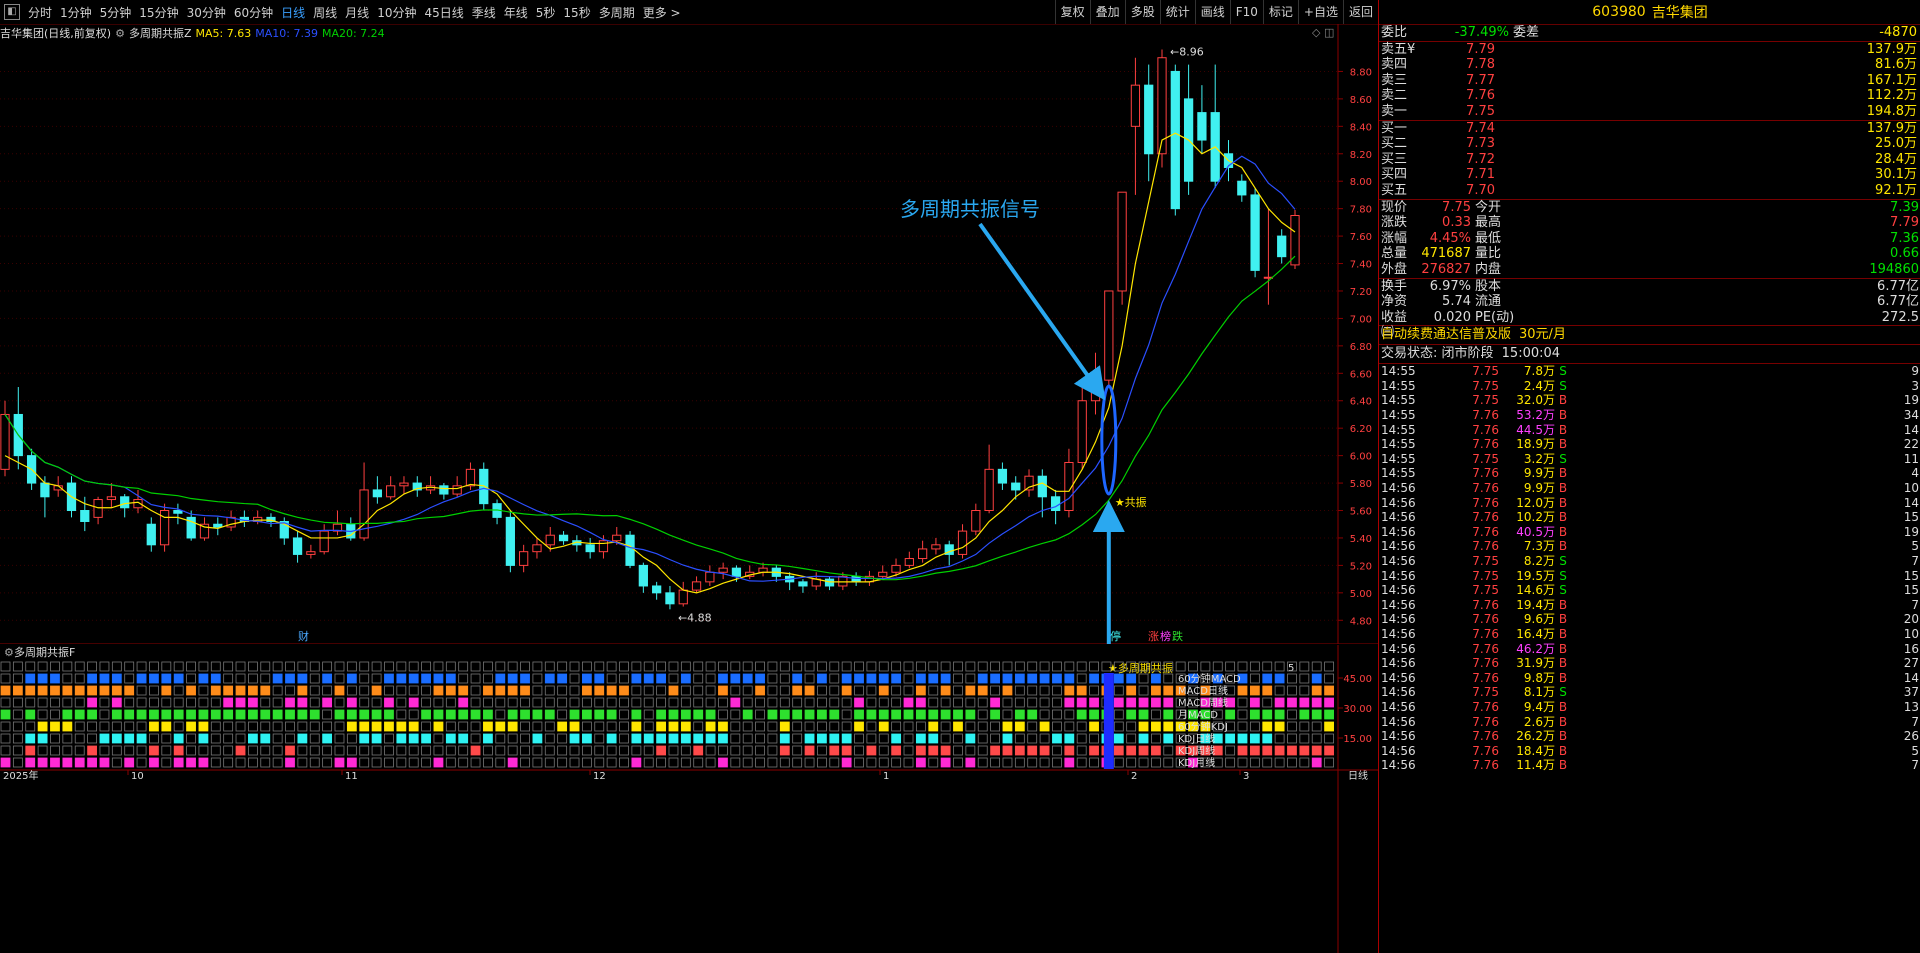  What do you see at coordinates (1177, 12) in the screenshot?
I see `tool-button-3: 统计` at bounding box center [1177, 12].